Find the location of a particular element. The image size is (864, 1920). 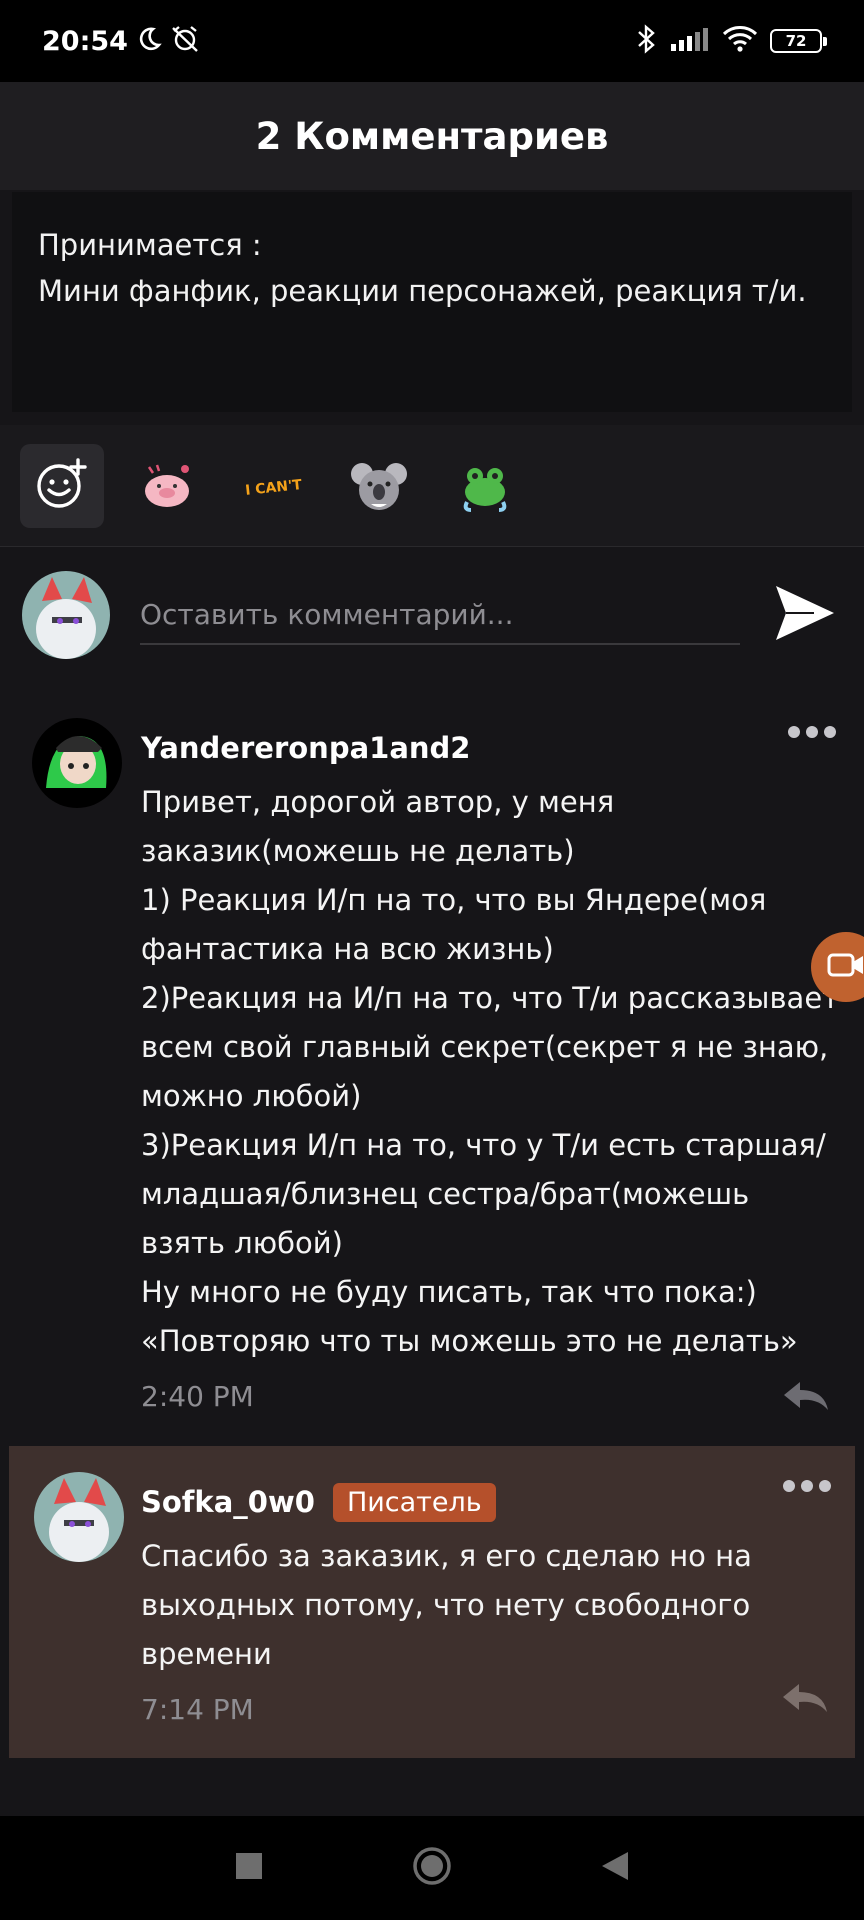

sticker-frog is located at coordinates (485, 486).